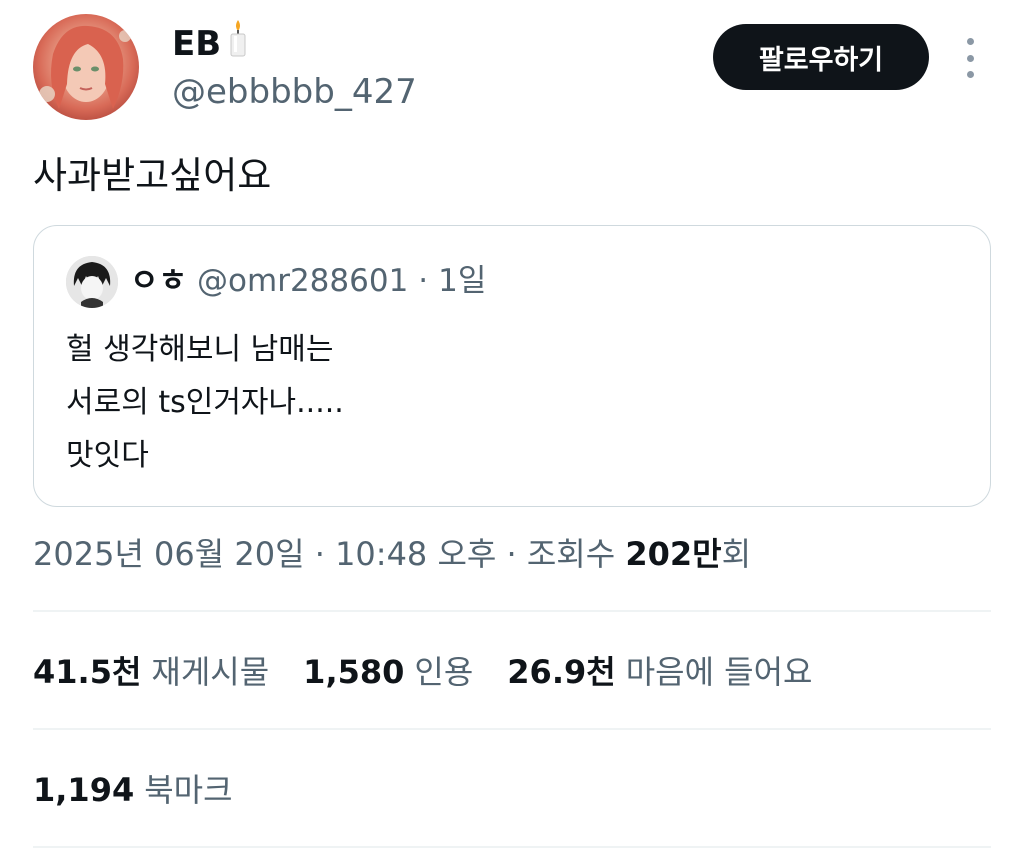 The image size is (1024, 848). I want to click on follow-button: 팔로우하기, so click(821, 57).